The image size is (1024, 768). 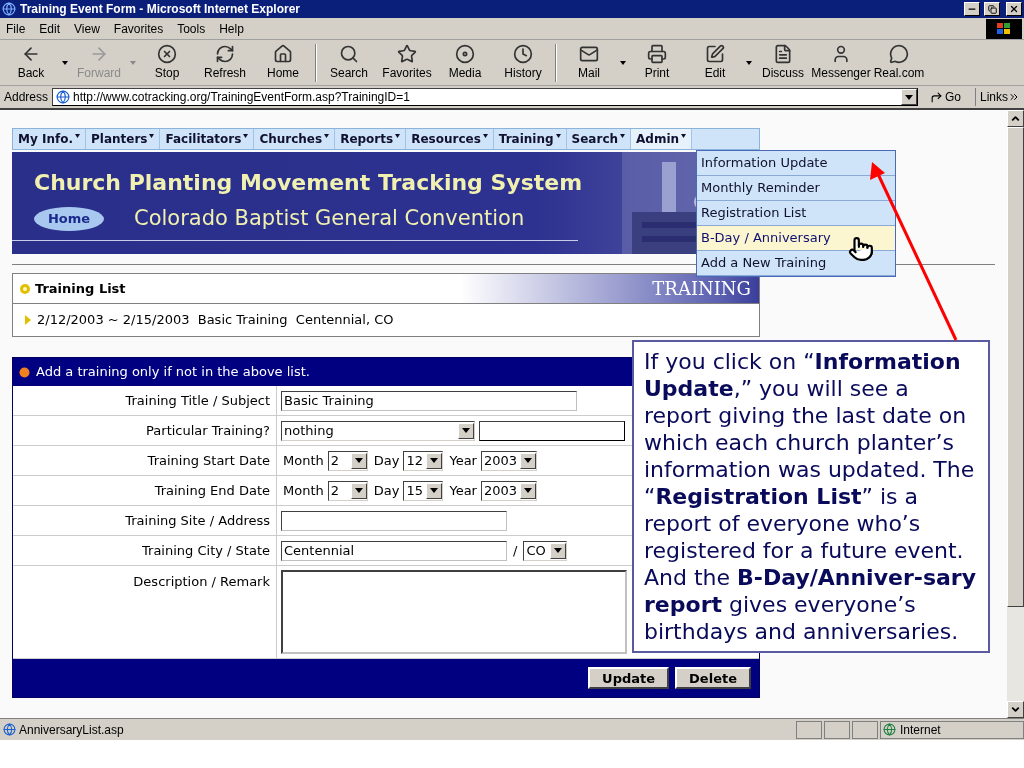 I want to click on toolbar-button: Messenger, so click(x=841, y=62).